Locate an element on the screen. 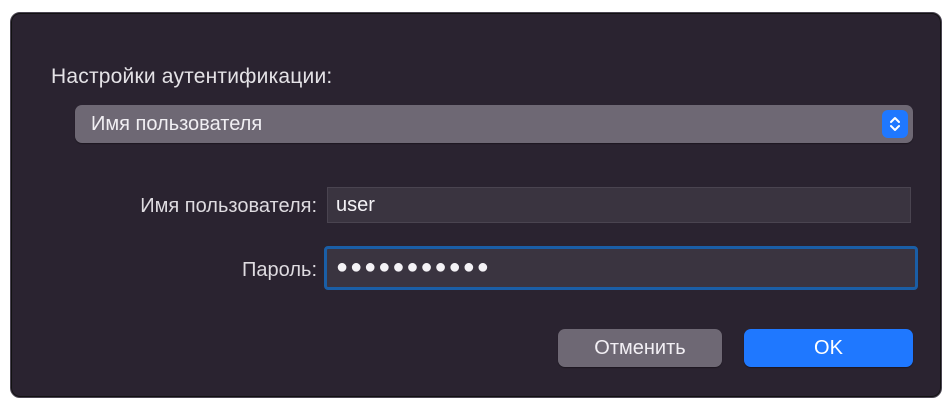 Image resolution: width=946 pixels, height=403 pixels. auth-method-popup: Имя пользователя is located at coordinates (494, 124).